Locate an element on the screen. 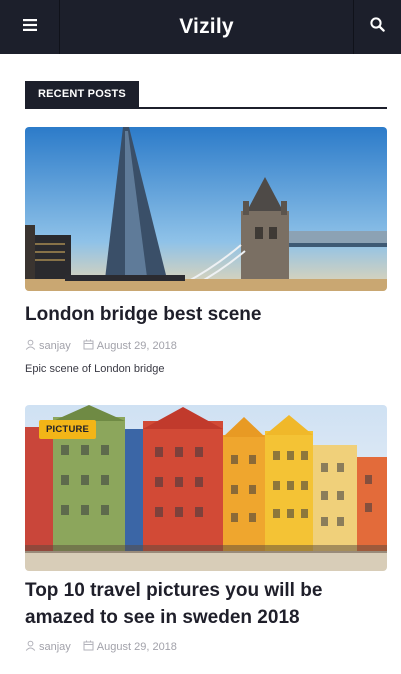  search-button is located at coordinates (377, 27).